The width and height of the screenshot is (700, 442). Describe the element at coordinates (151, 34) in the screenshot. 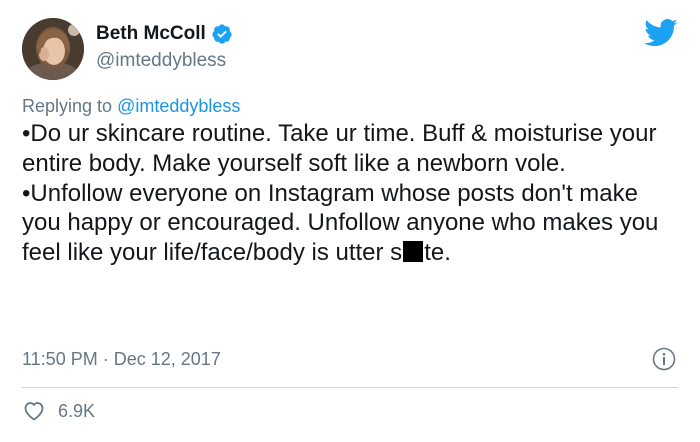

I see `author-name: Beth McColl` at that location.